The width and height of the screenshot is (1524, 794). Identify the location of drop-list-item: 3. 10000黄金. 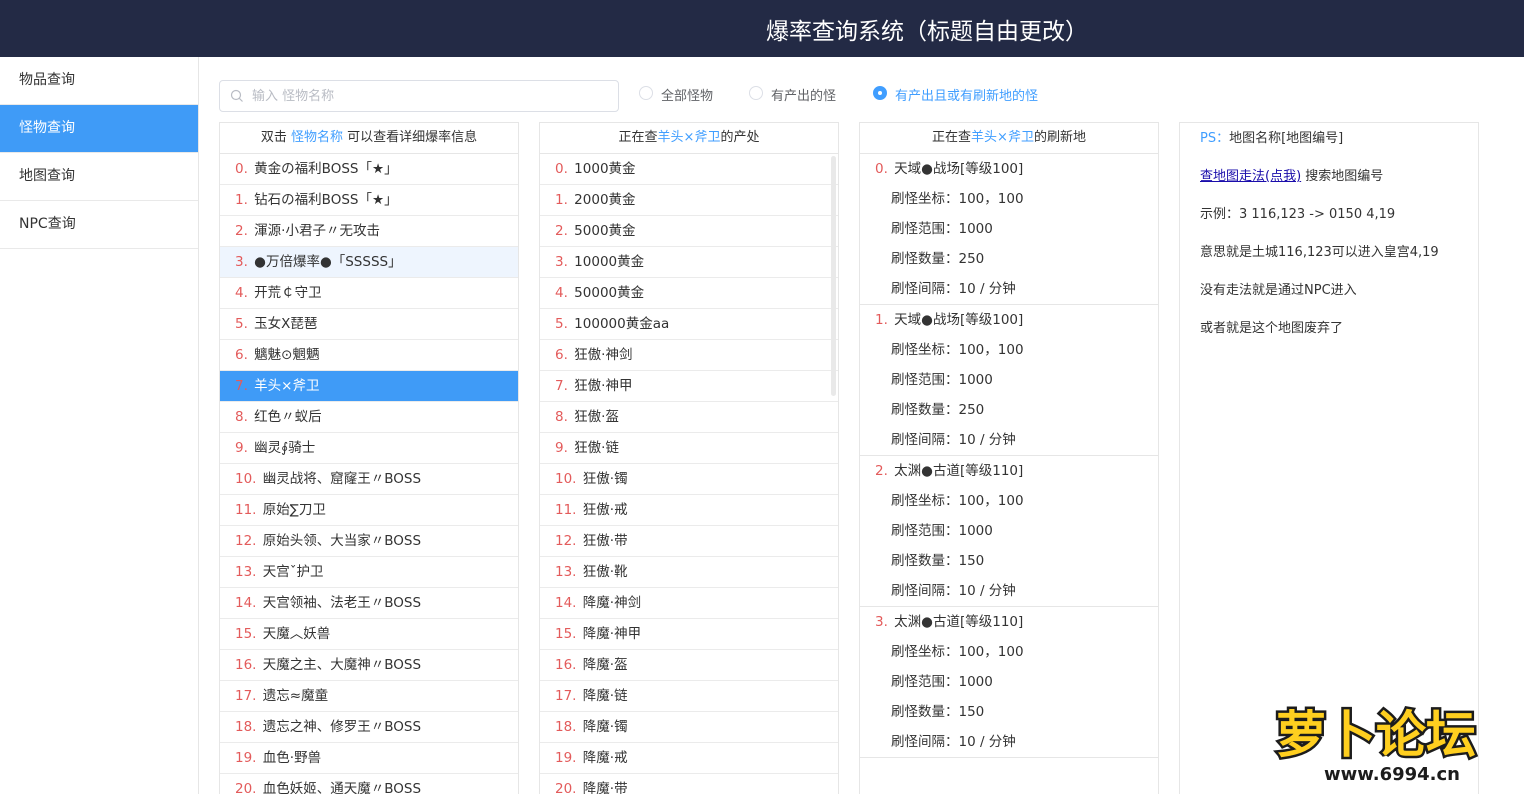
(689, 262).